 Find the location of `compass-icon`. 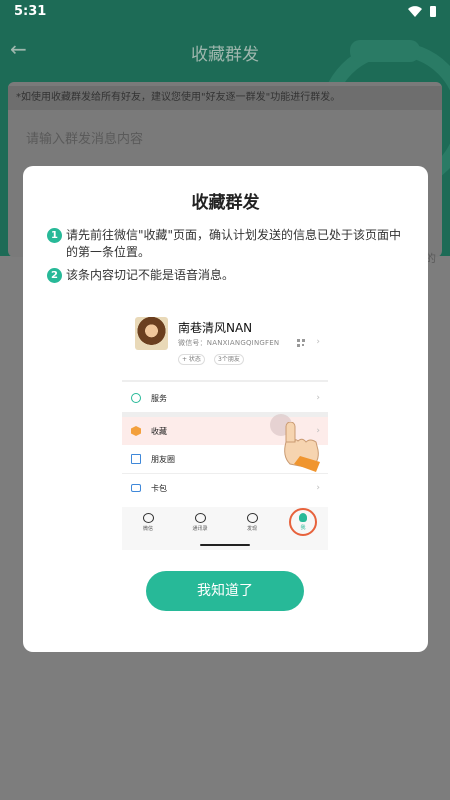

compass-icon is located at coordinates (252, 518).